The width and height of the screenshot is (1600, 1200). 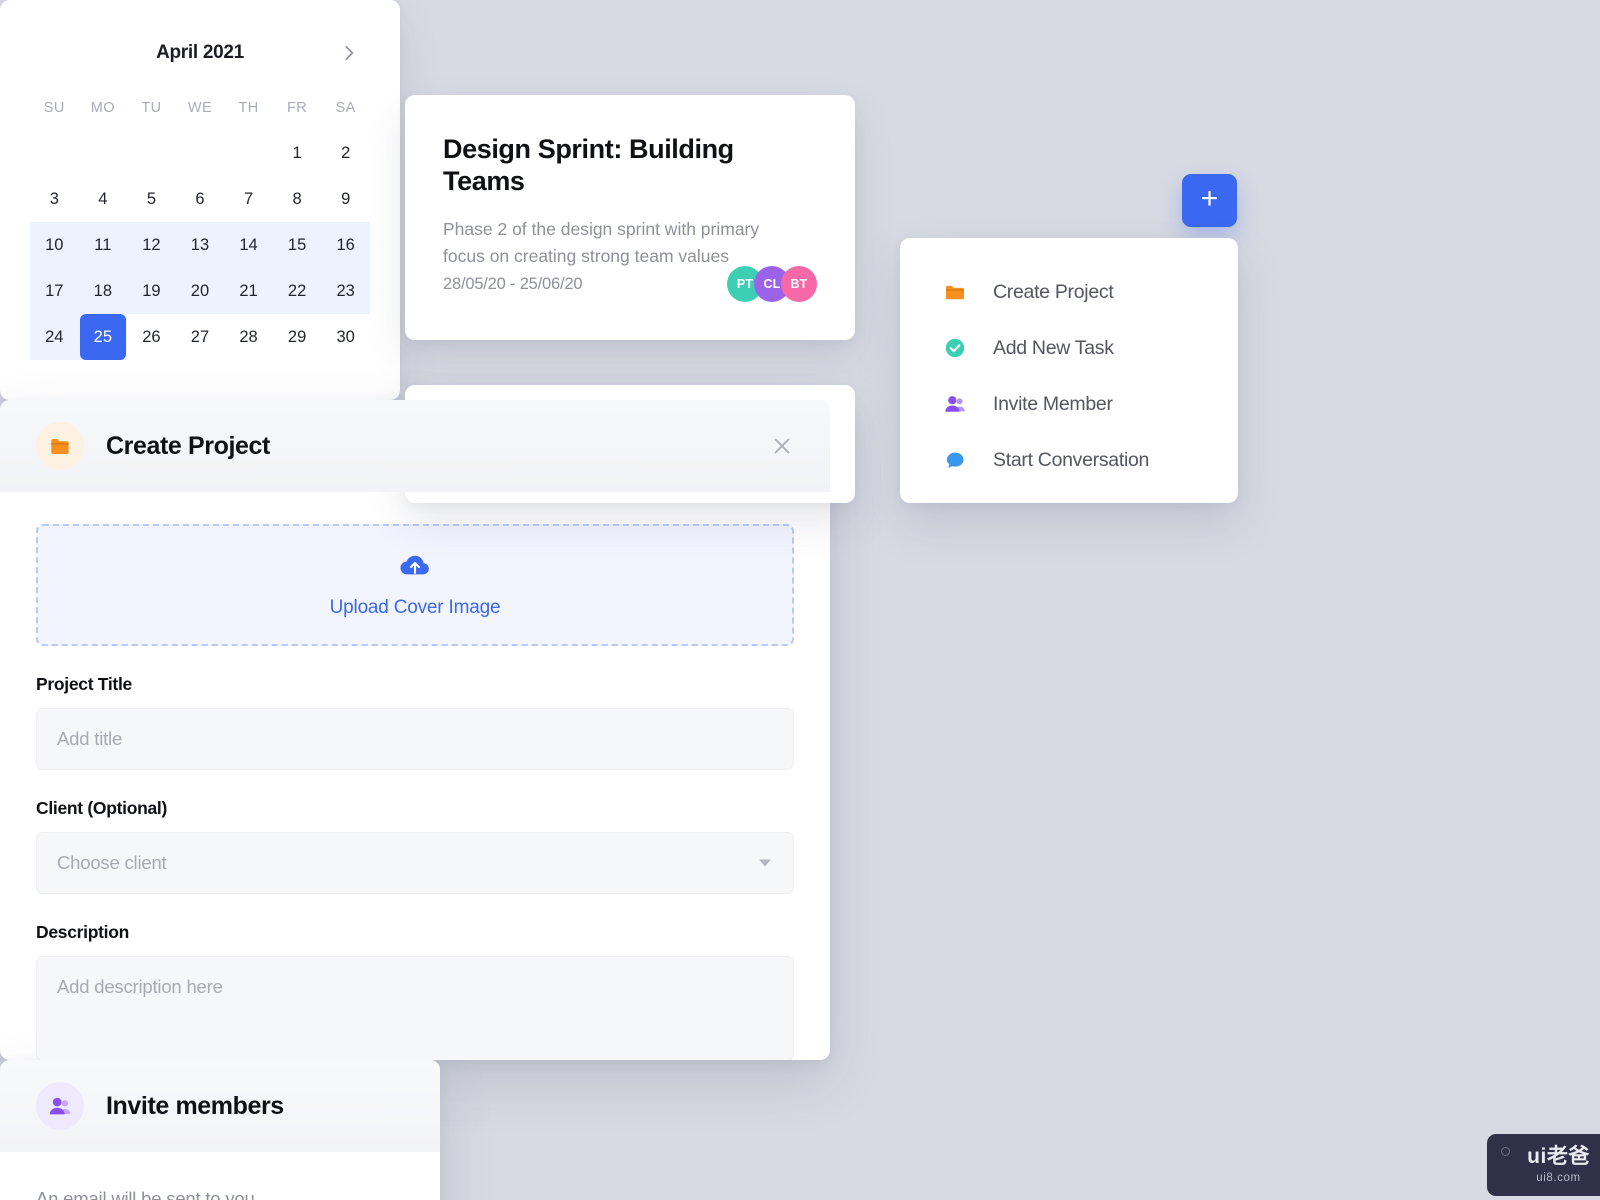 I want to click on calendar-day: 24, so click(x=54, y=337).